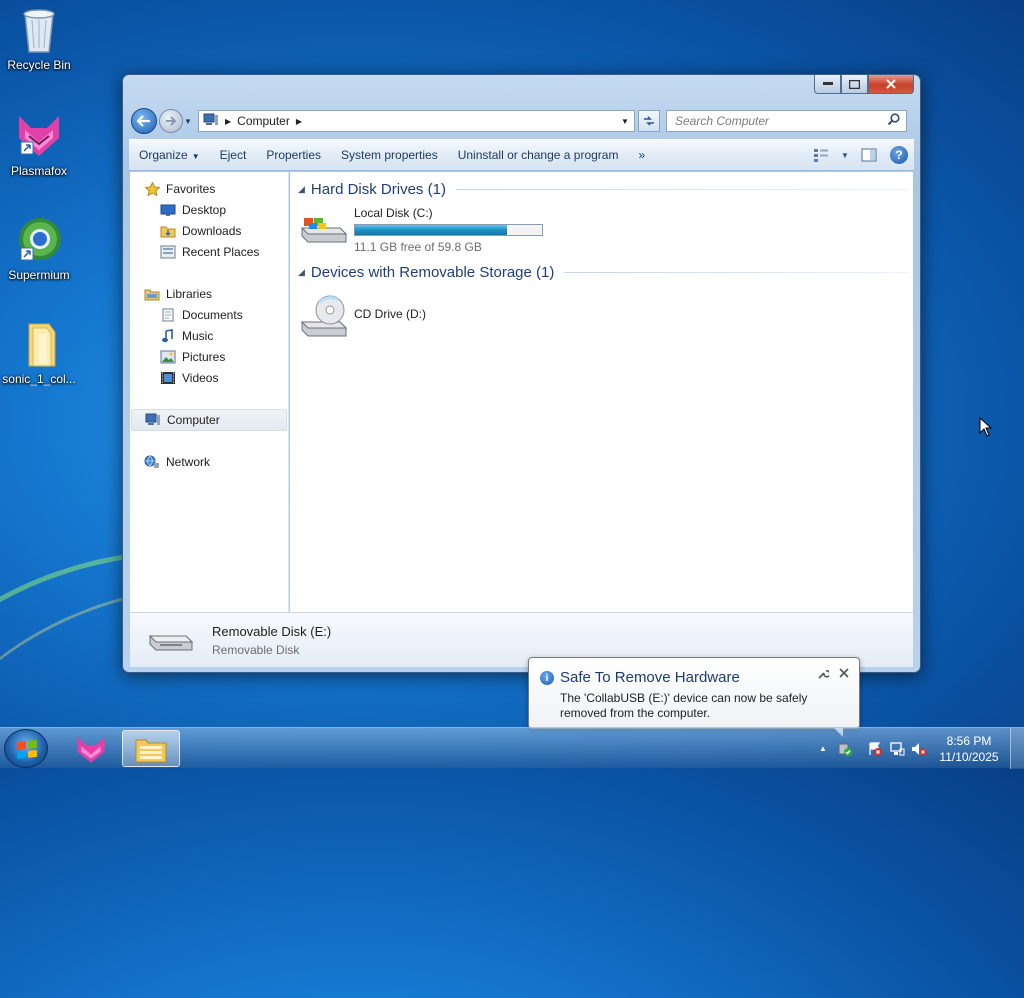 This screenshot has width=1024, height=998. Describe the element at coordinates (189, 121) in the screenshot. I see `recent-pages-dropdown: ▼` at that location.